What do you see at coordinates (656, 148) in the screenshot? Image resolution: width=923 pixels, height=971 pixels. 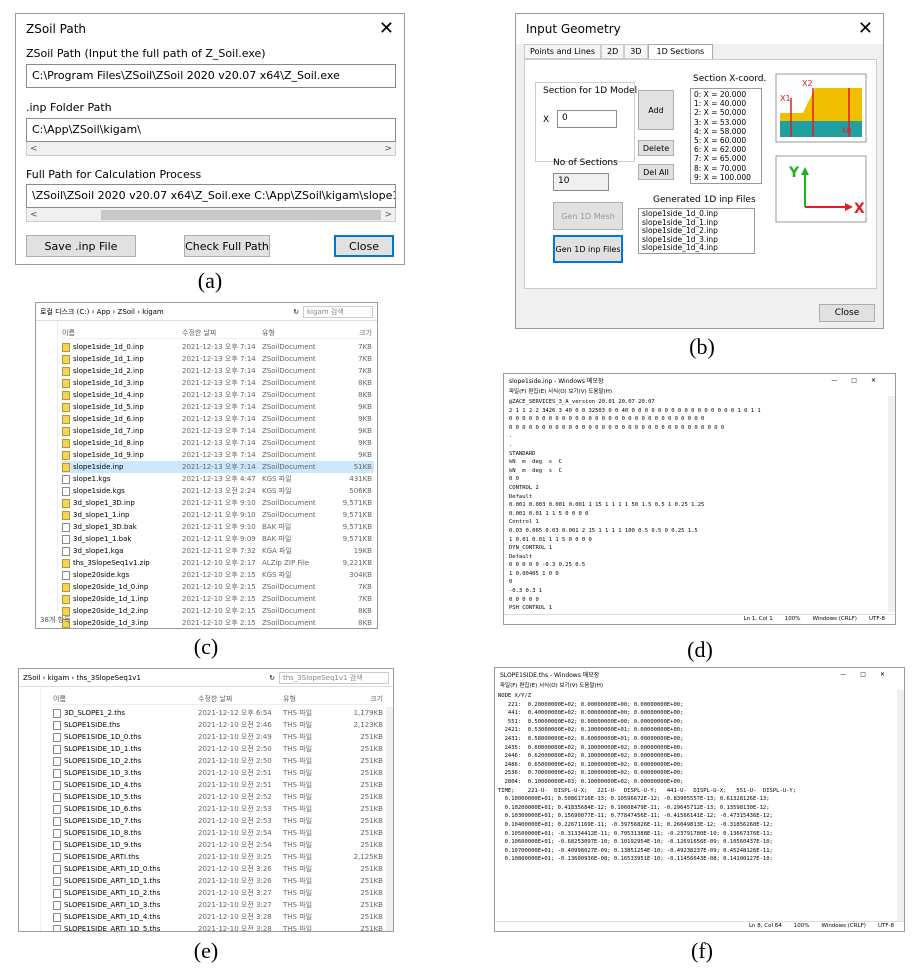 I see `delete-button: Delete` at bounding box center [656, 148].